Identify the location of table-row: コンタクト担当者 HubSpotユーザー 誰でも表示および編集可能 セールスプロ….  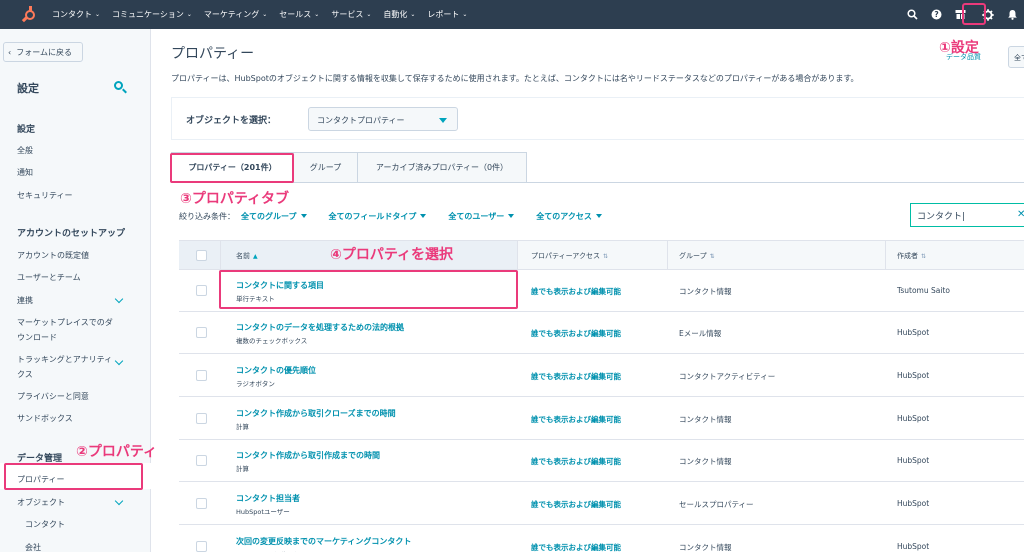
(601, 504).